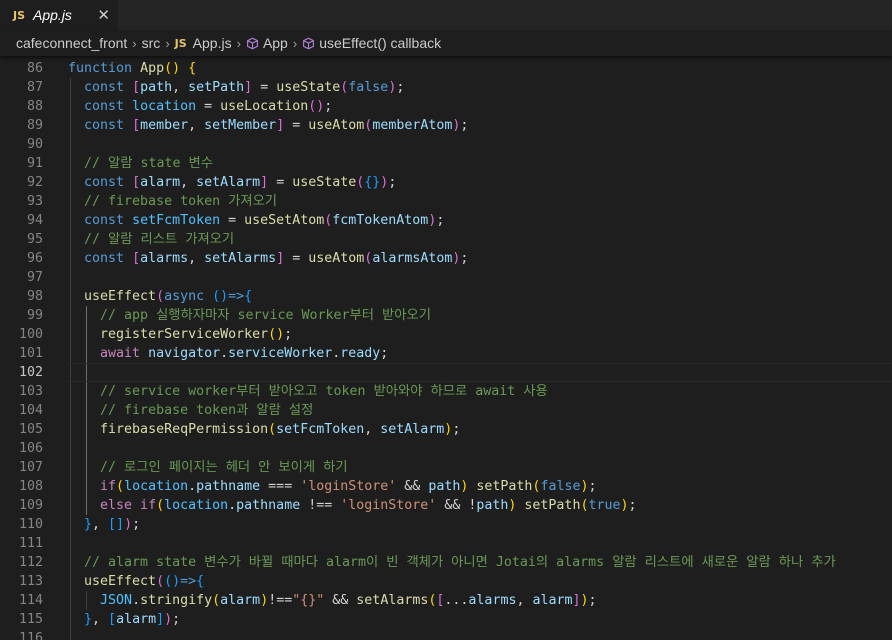  What do you see at coordinates (446, 619) in the screenshot?
I see `code-line: 115 }, [alarm]);` at bounding box center [446, 619].